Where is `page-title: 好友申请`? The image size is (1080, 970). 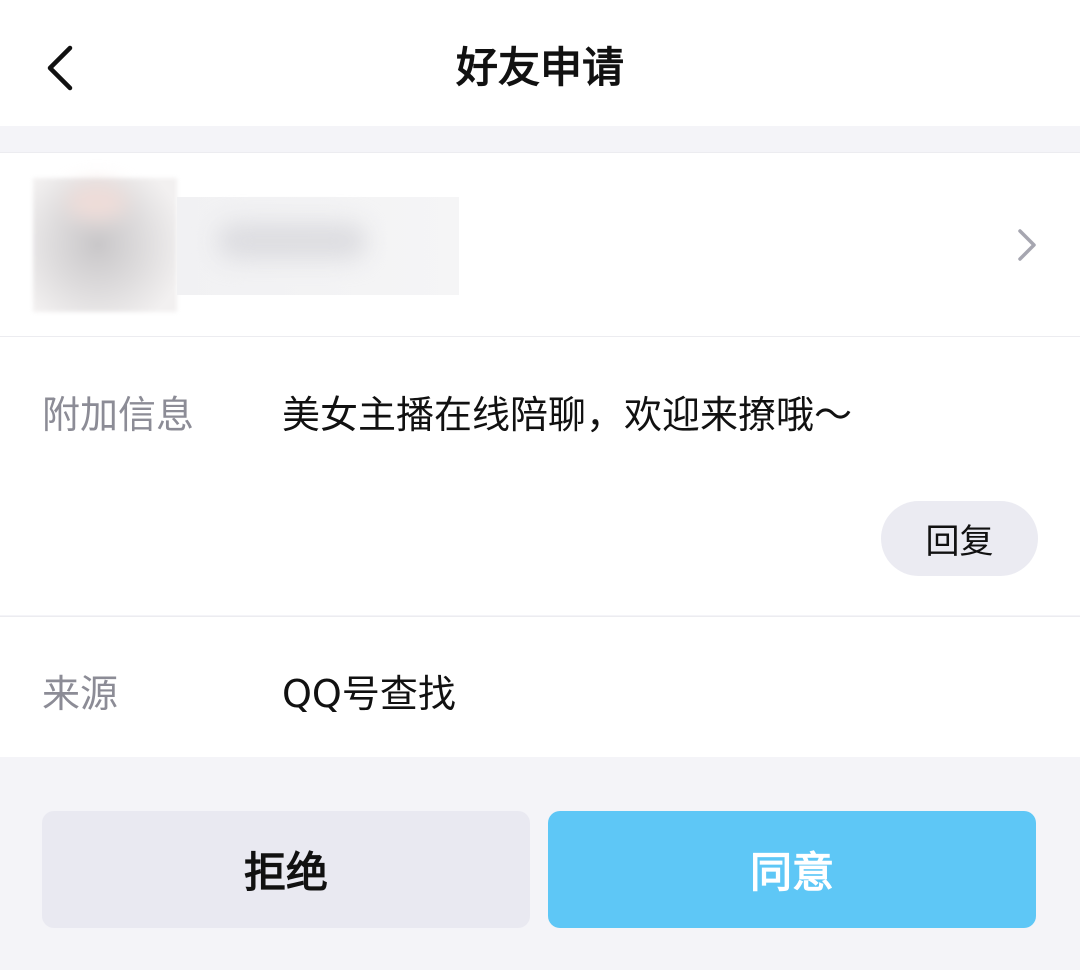
page-title: 好友申请 is located at coordinates (539, 67).